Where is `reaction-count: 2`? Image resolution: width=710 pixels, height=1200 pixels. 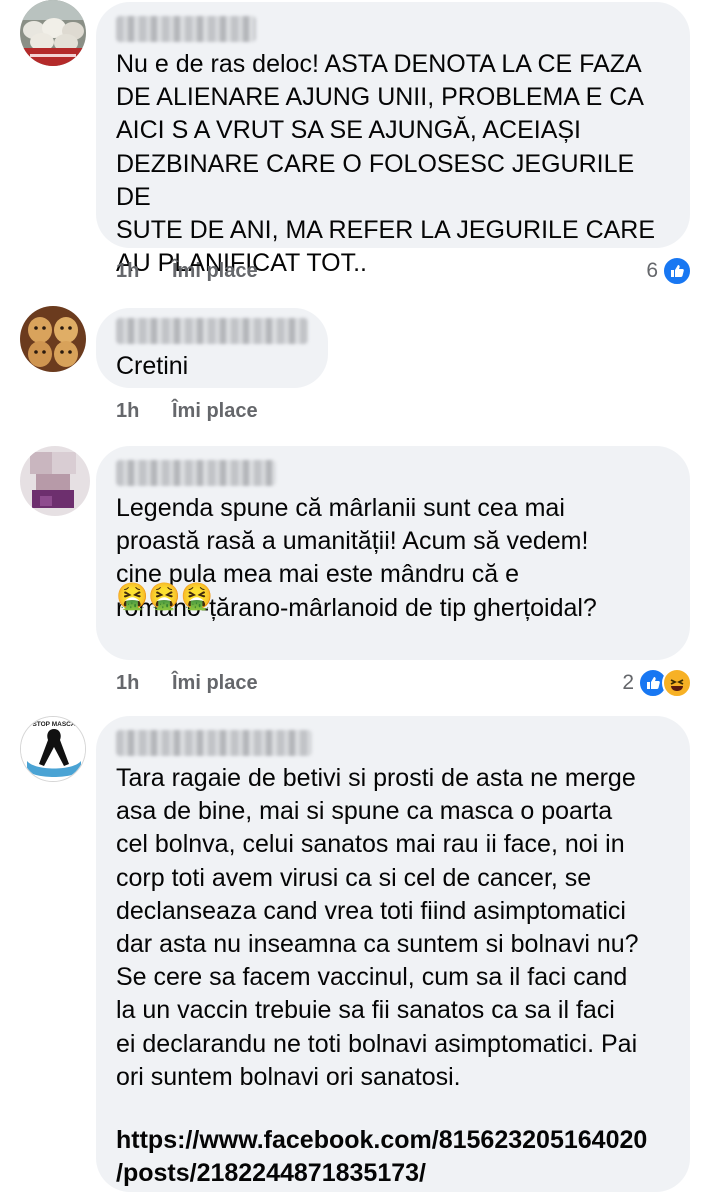 reaction-count: 2 is located at coordinates (628, 682).